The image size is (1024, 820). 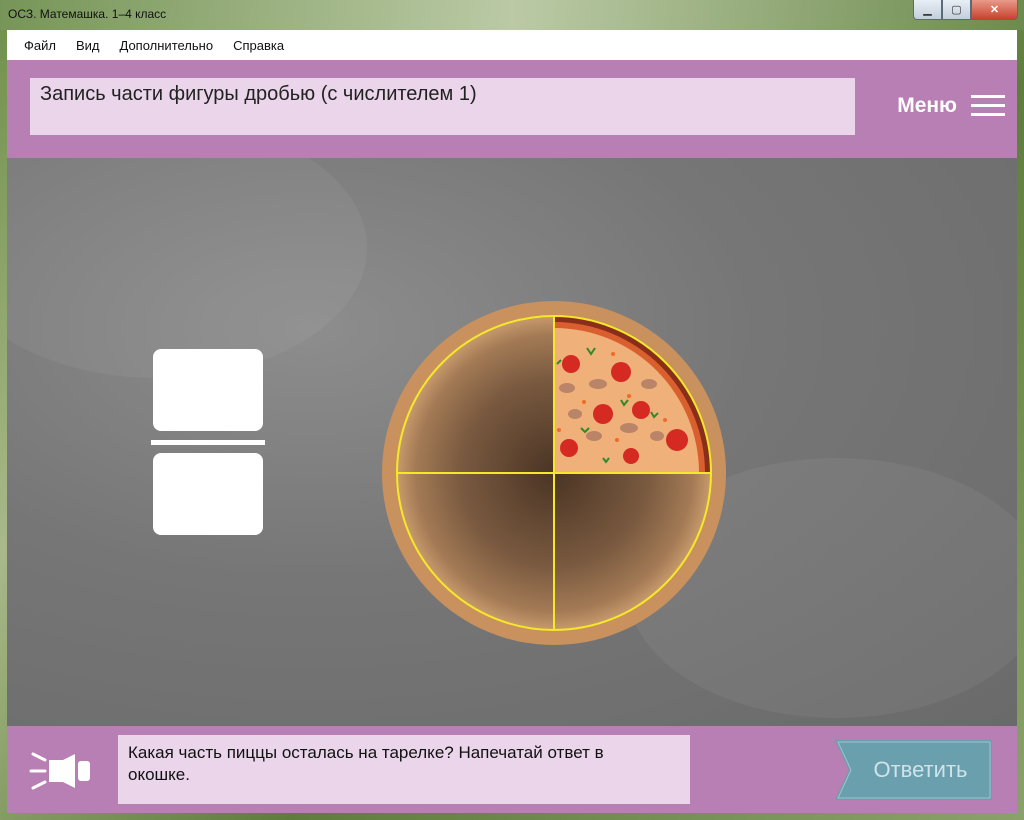 What do you see at coordinates (512, 15) in the screenshot?
I see `window-title-bar: ОСЗ. Матемашка. 1–4 класс ▁ ▢ ✕` at bounding box center [512, 15].